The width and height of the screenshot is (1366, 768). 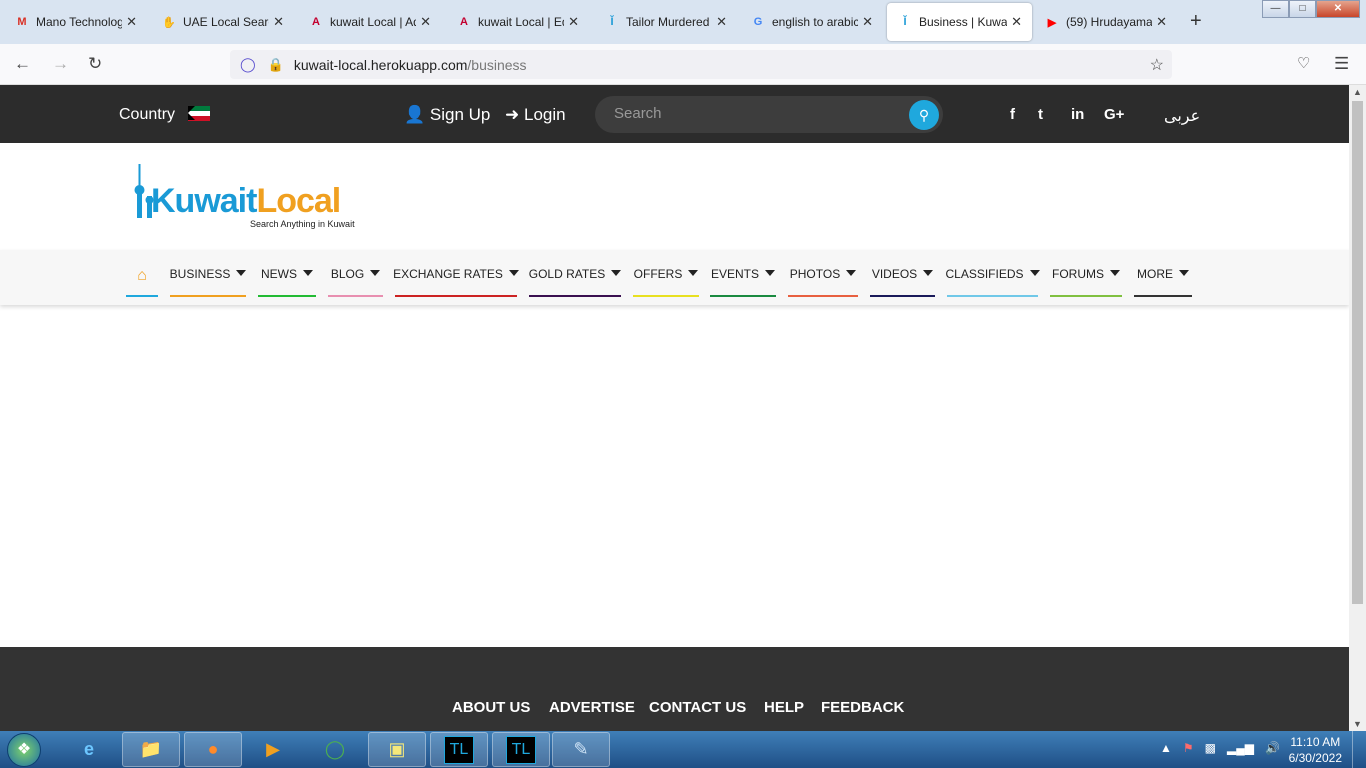 What do you see at coordinates (743, 282) in the screenshot?
I see `menu-item-events: EVENTS` at bounding box center [743, 282].